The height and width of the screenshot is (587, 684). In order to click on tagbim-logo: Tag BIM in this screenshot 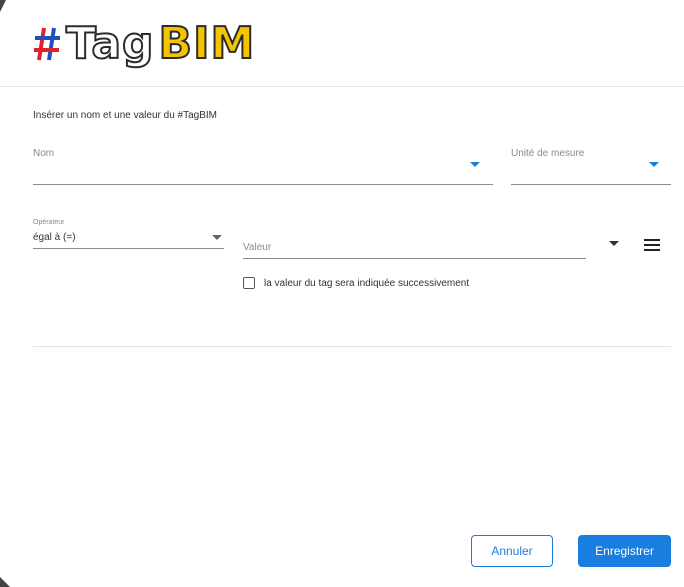, I will do `click(143, 44)`.